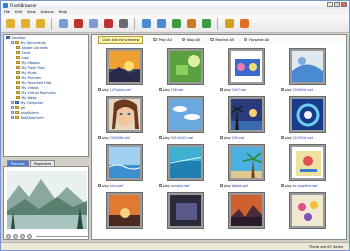  I want to click on play-icon, so click(8, 236).